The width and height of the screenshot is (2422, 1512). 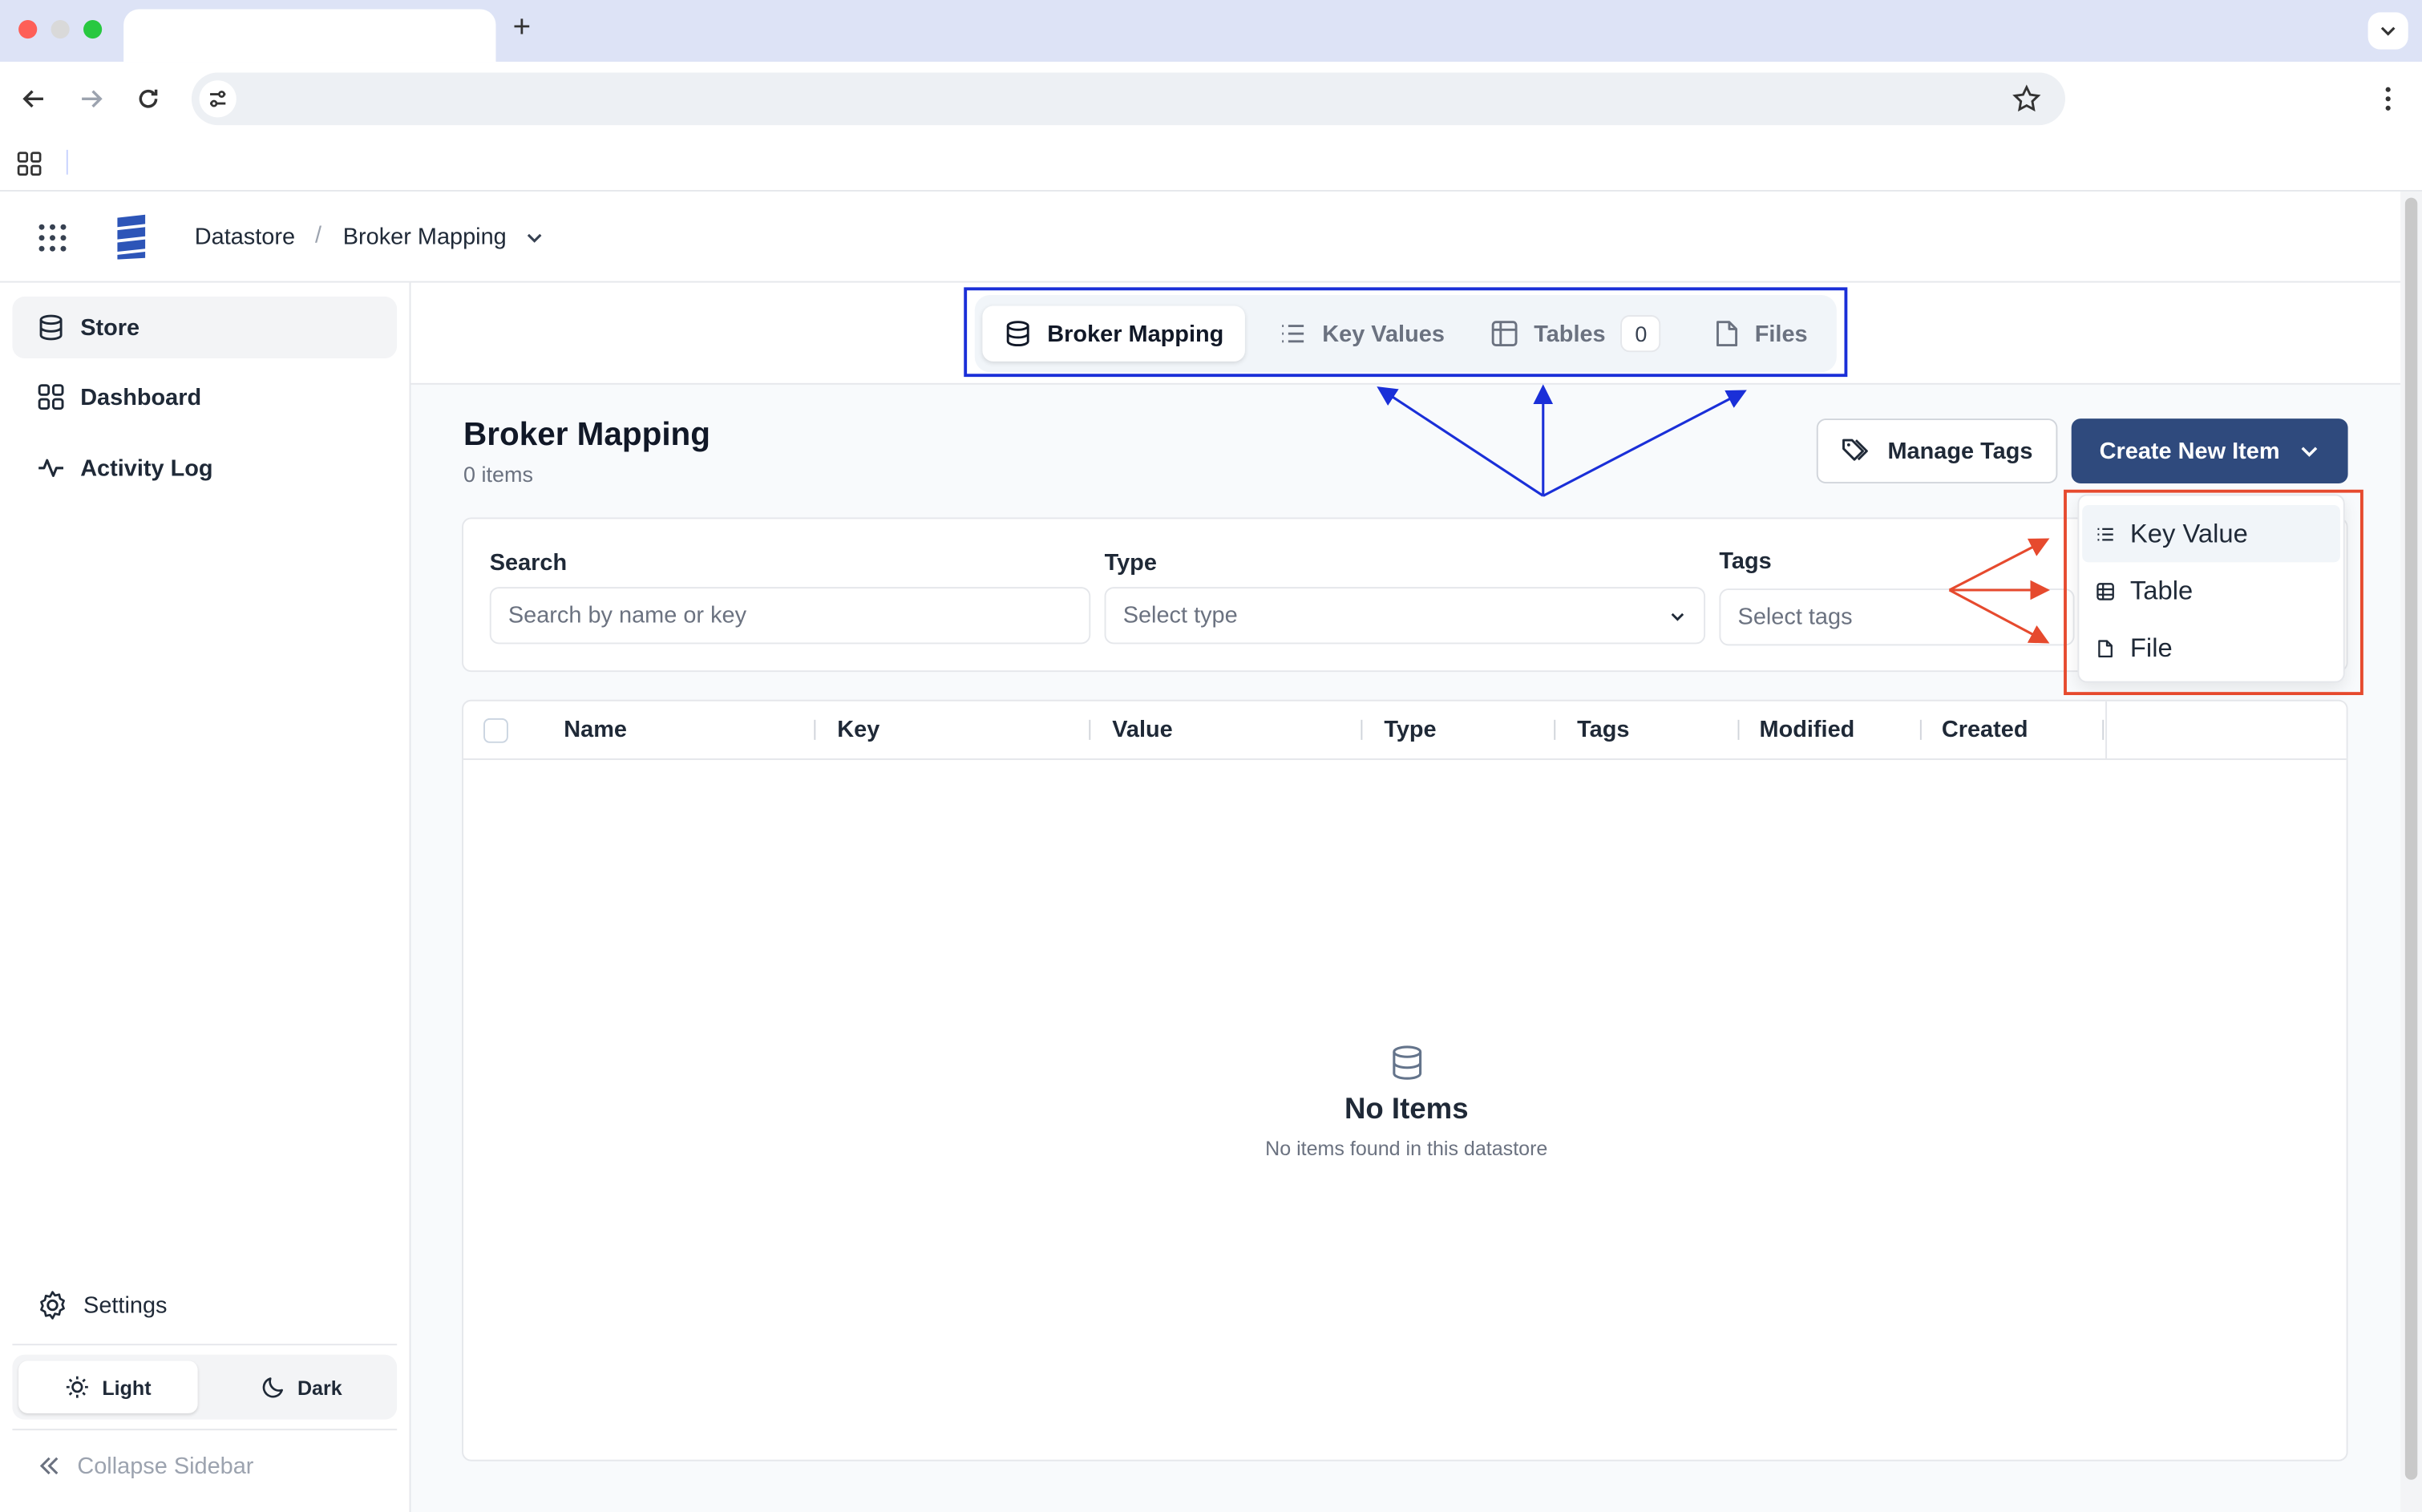 What do you see at coordinates (309, 36) in the screenshot?
I see `browser-tab` at bounding box center [309, 36].